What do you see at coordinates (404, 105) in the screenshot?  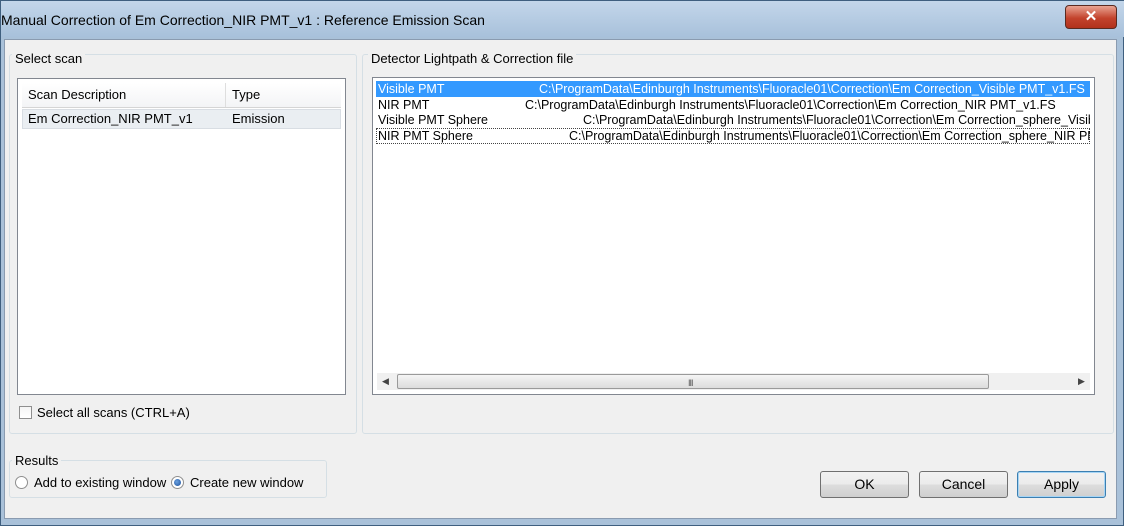 I see `detector-name: NIR PMT` at bounding box center [404, 105].